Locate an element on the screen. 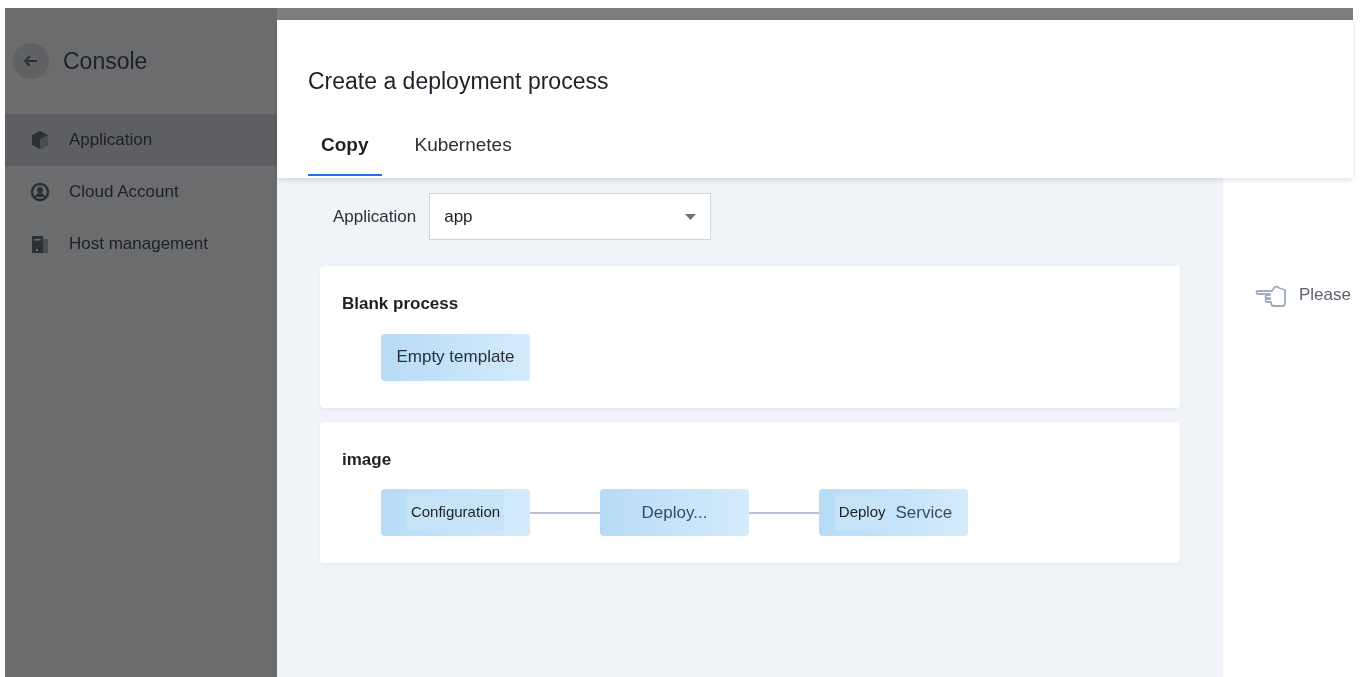 This screenshot has width=1362, height=677. arrow-left-icon is located at coordinates (31, 61).